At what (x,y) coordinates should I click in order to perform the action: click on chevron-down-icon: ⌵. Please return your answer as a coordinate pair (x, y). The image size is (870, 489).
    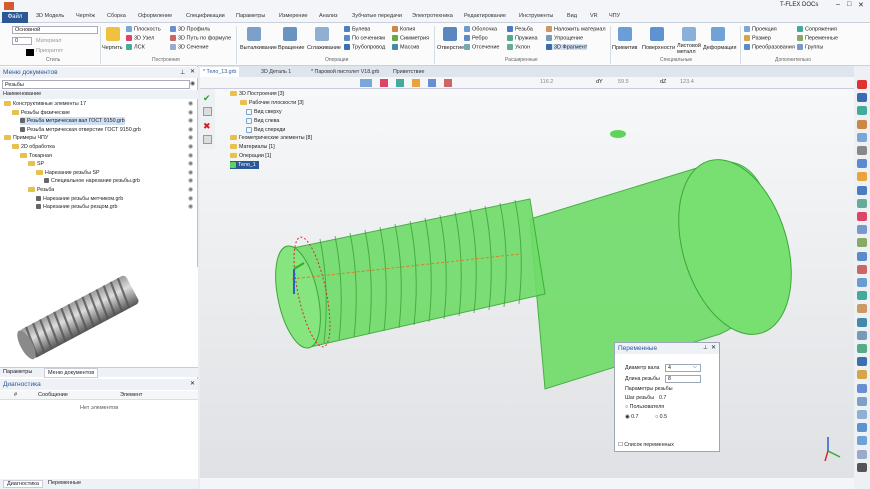
    Looking at the image, I should click on (695, 367).